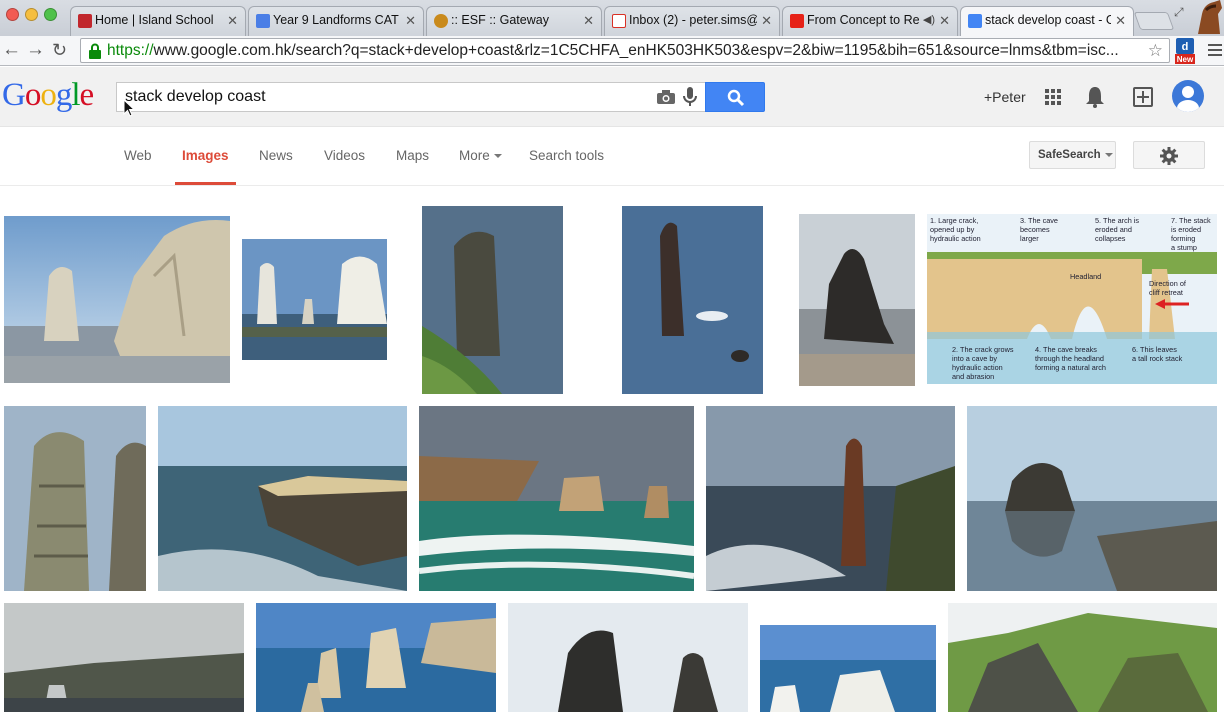 This screenshot has width=1224, height=712. I want to click on new-tab-button, so click(1154, 21).